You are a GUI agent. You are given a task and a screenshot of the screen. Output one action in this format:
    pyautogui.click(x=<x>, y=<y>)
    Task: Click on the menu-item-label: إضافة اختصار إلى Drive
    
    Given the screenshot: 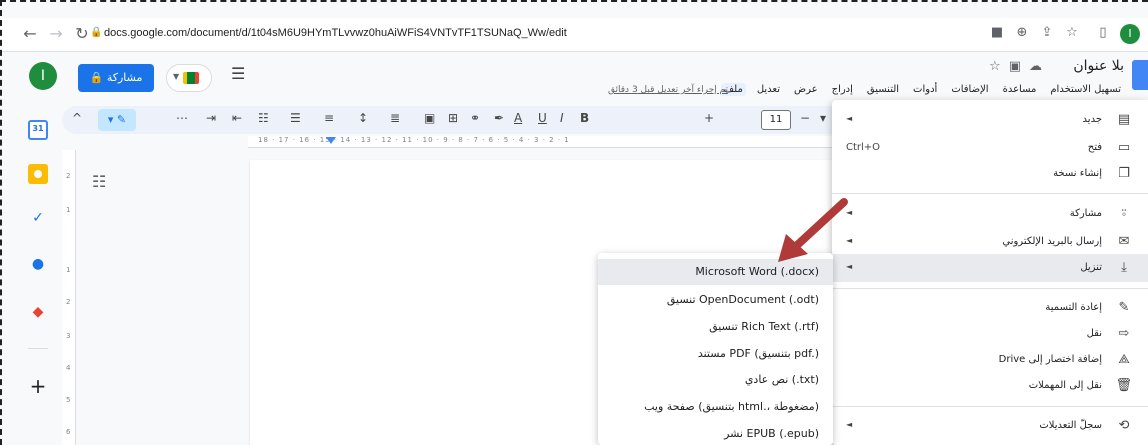 What is the action you would take?
    pyautogui.click(x=1050, y=359)
    